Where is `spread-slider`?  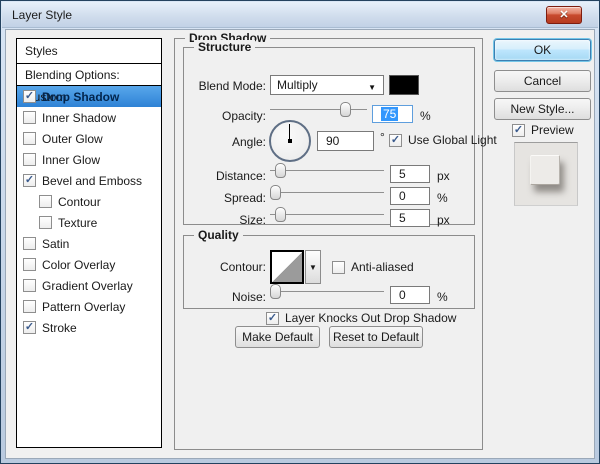 spread-slider is located at coordinates (327, 192).